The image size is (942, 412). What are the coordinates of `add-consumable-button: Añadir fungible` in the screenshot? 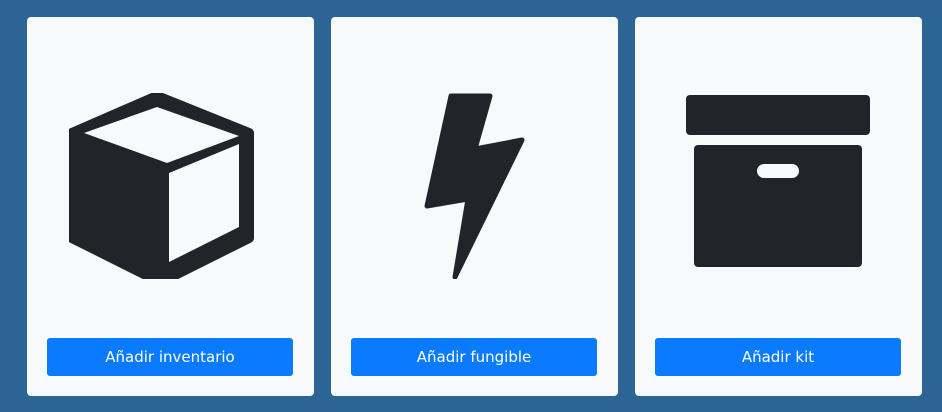 It's located at (474, 357).